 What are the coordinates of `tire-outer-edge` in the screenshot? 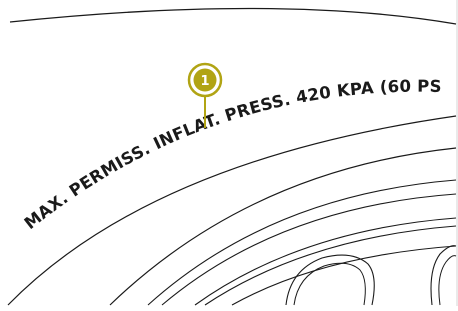 It's located at (233, 16).